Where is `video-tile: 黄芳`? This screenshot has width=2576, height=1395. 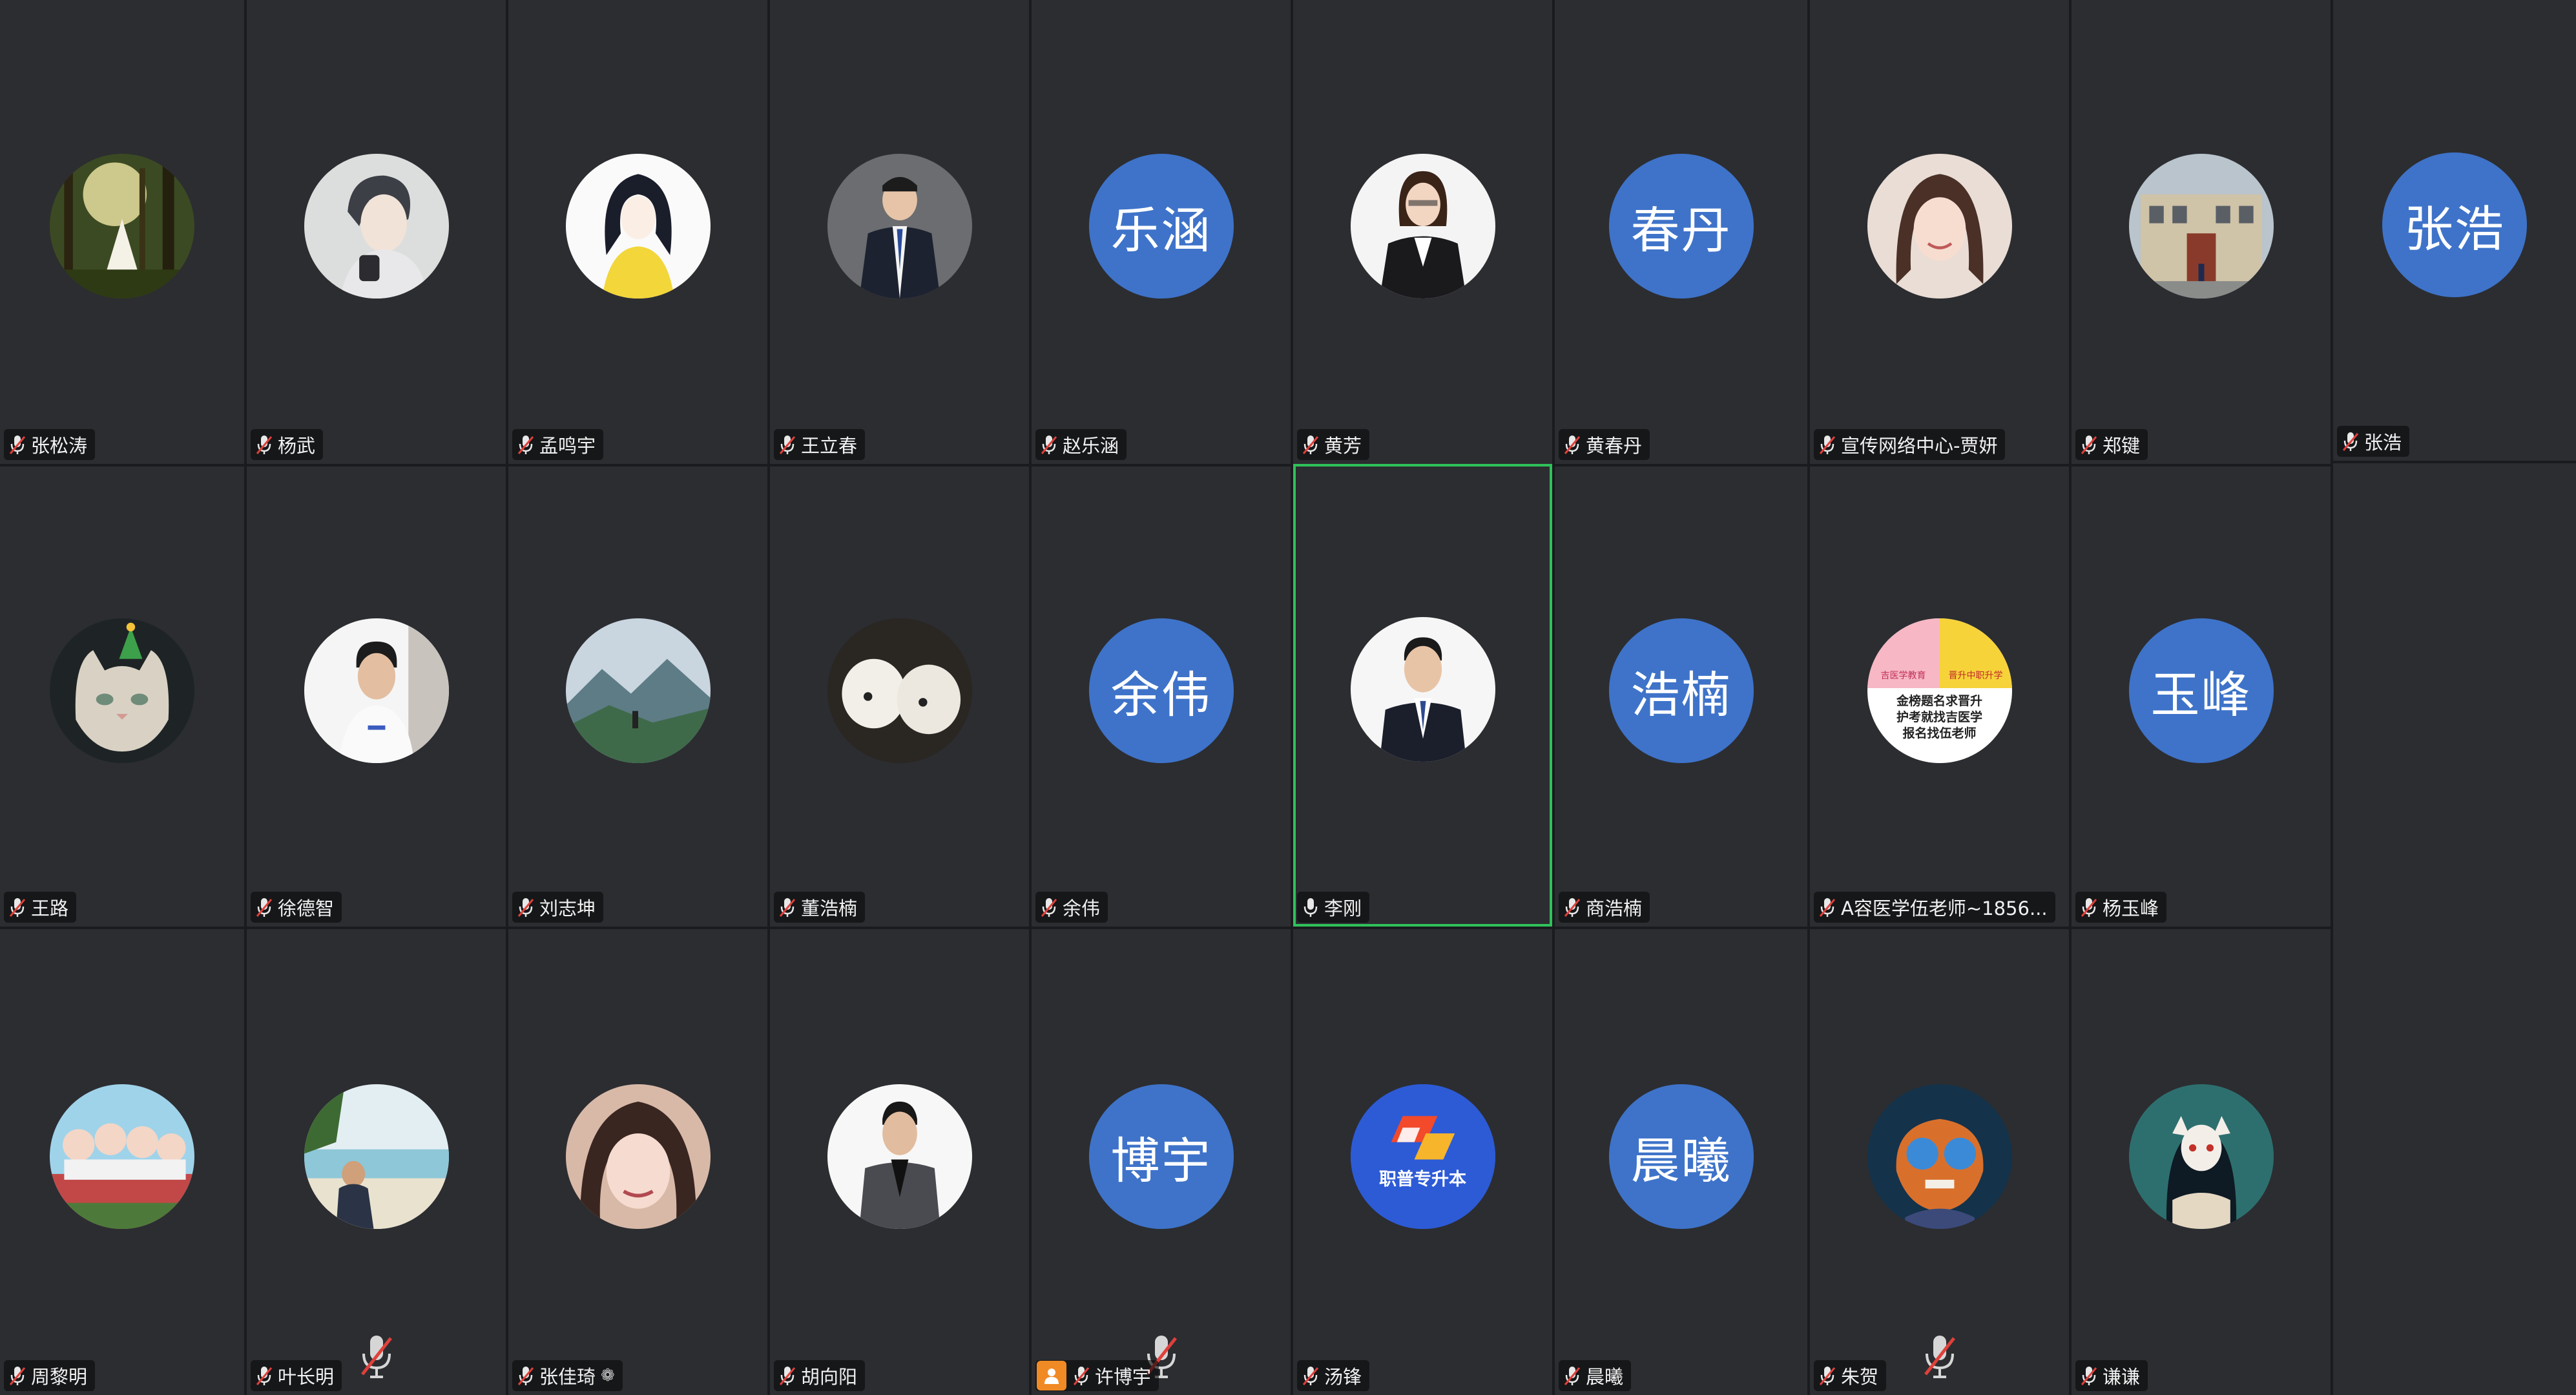 video-tile: 黄芳 is located at coordinates (1422, 232).